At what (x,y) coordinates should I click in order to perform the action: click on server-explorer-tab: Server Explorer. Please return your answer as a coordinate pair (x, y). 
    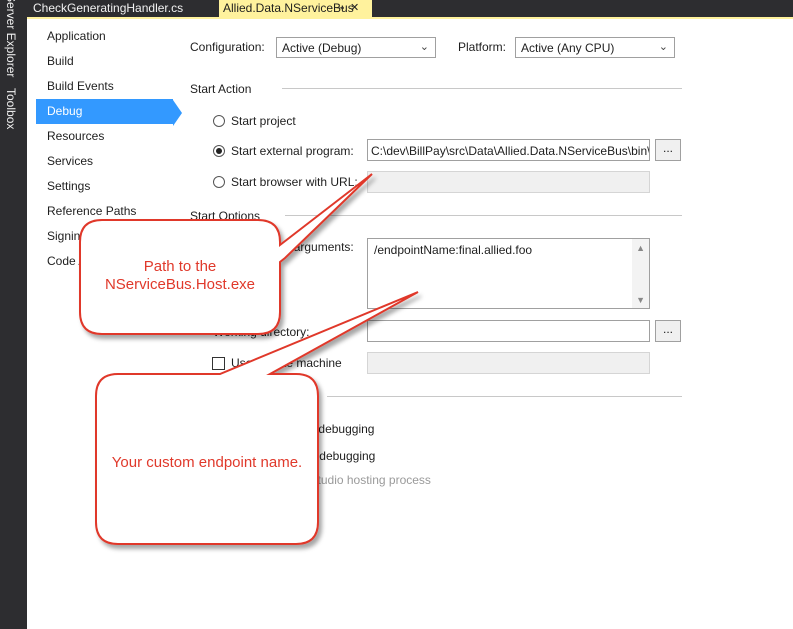
    Looking at the image, I should click on (11, 38).